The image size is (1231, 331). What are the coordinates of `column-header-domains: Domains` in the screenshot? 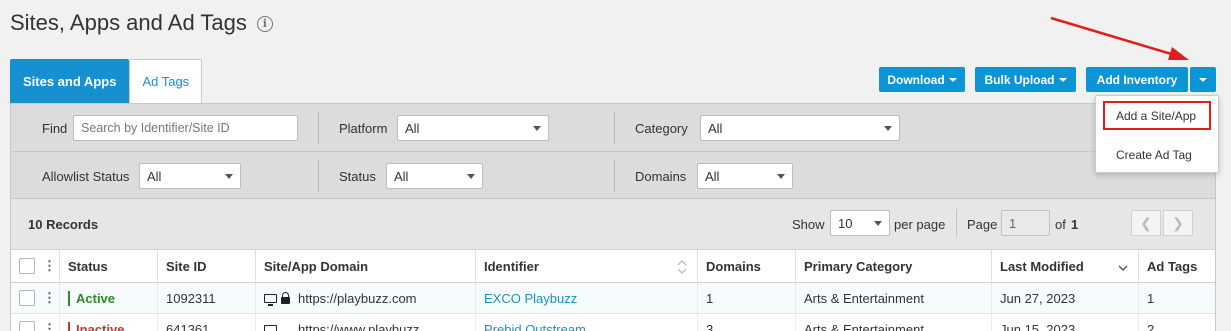 It's located at (747, 266).